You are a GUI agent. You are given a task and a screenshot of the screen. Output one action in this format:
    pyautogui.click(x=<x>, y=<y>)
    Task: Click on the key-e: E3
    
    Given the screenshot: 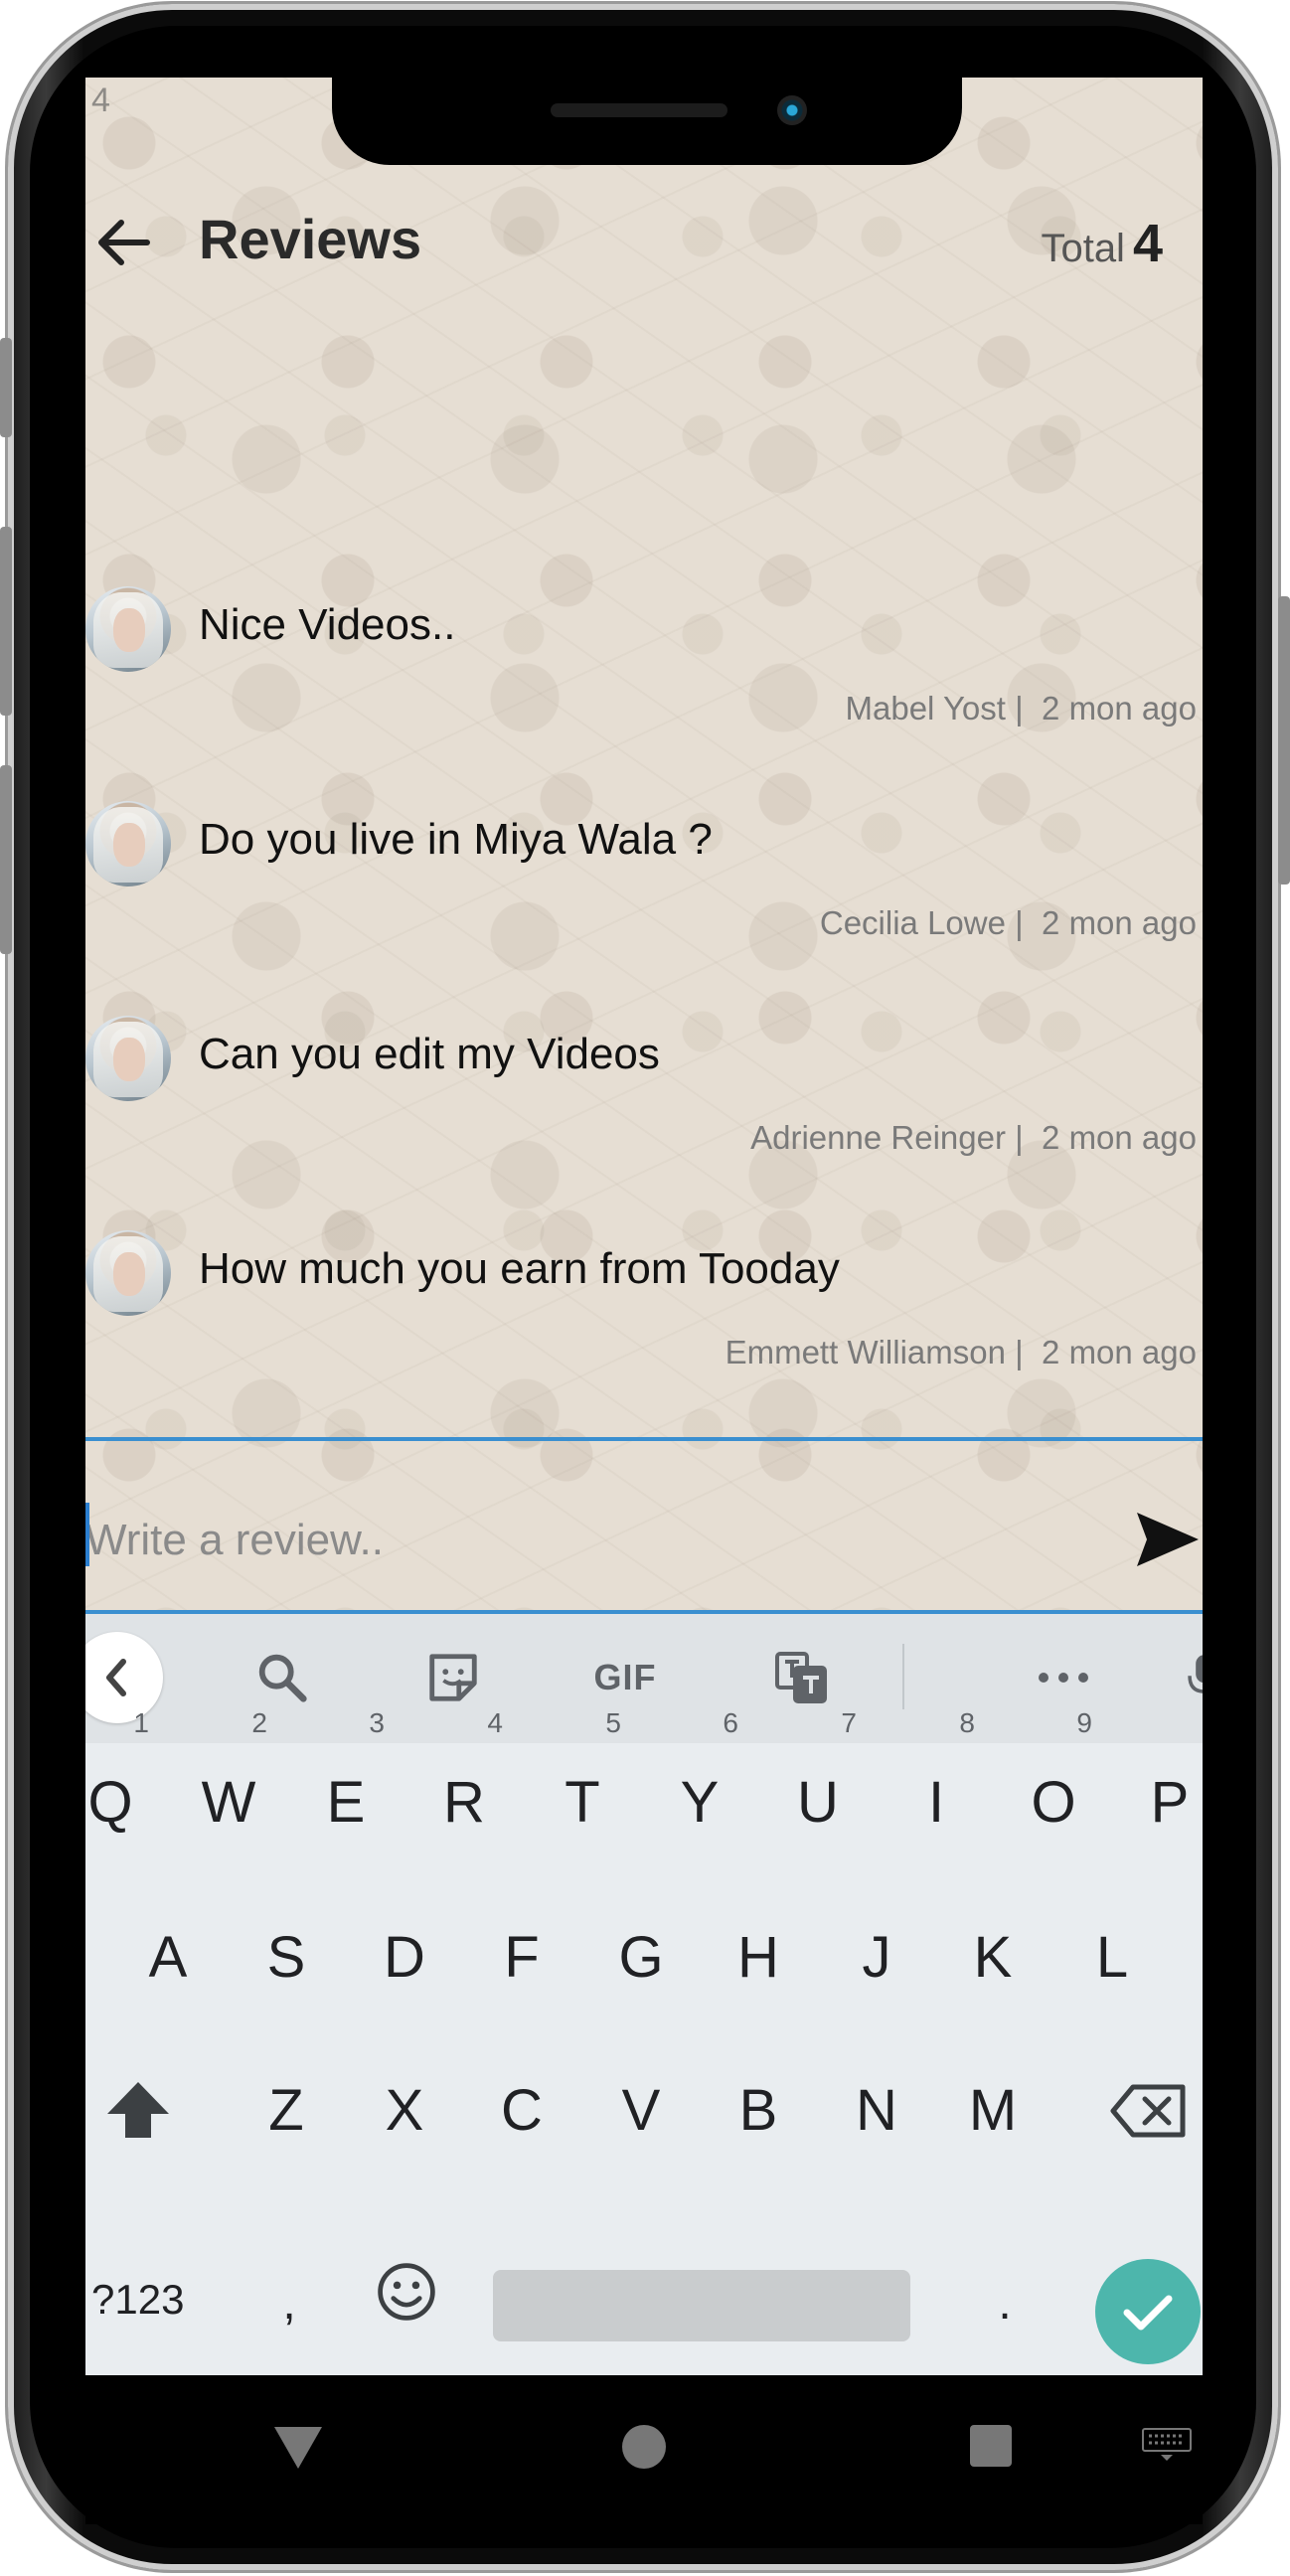 What is the action you would take?
    pyautogui.click(x=346, y=1785)
    